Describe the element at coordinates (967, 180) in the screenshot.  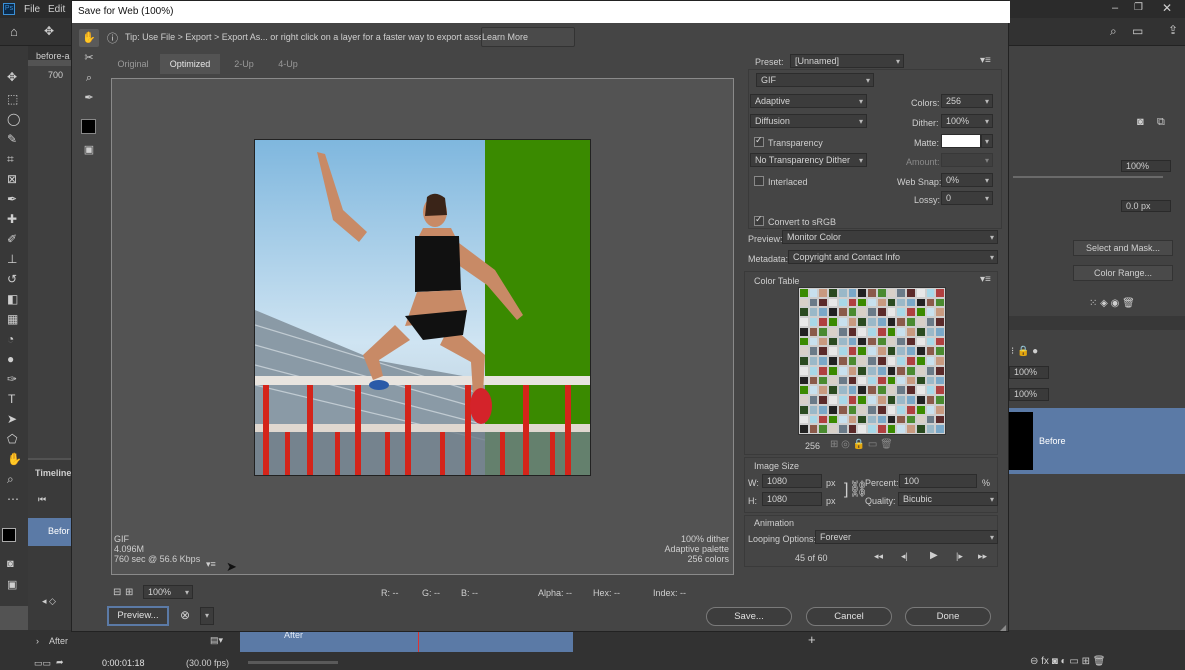
I see `websnap-field: 0% ▾` at that location.